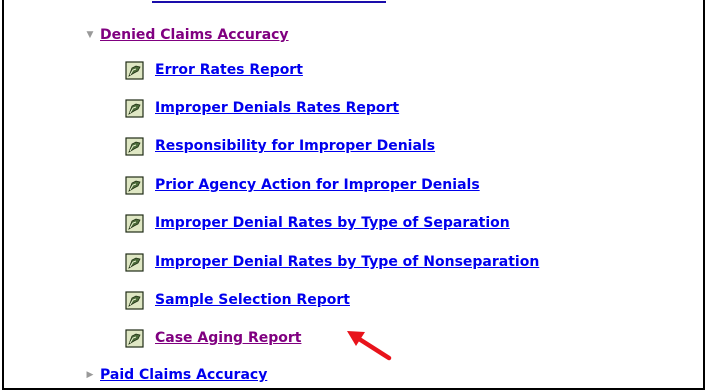 The width and height of the screenshot is (709, 392). I want to click on paid-claims-group: ▶ Paid Claims Accuracy, so click(176, 375).